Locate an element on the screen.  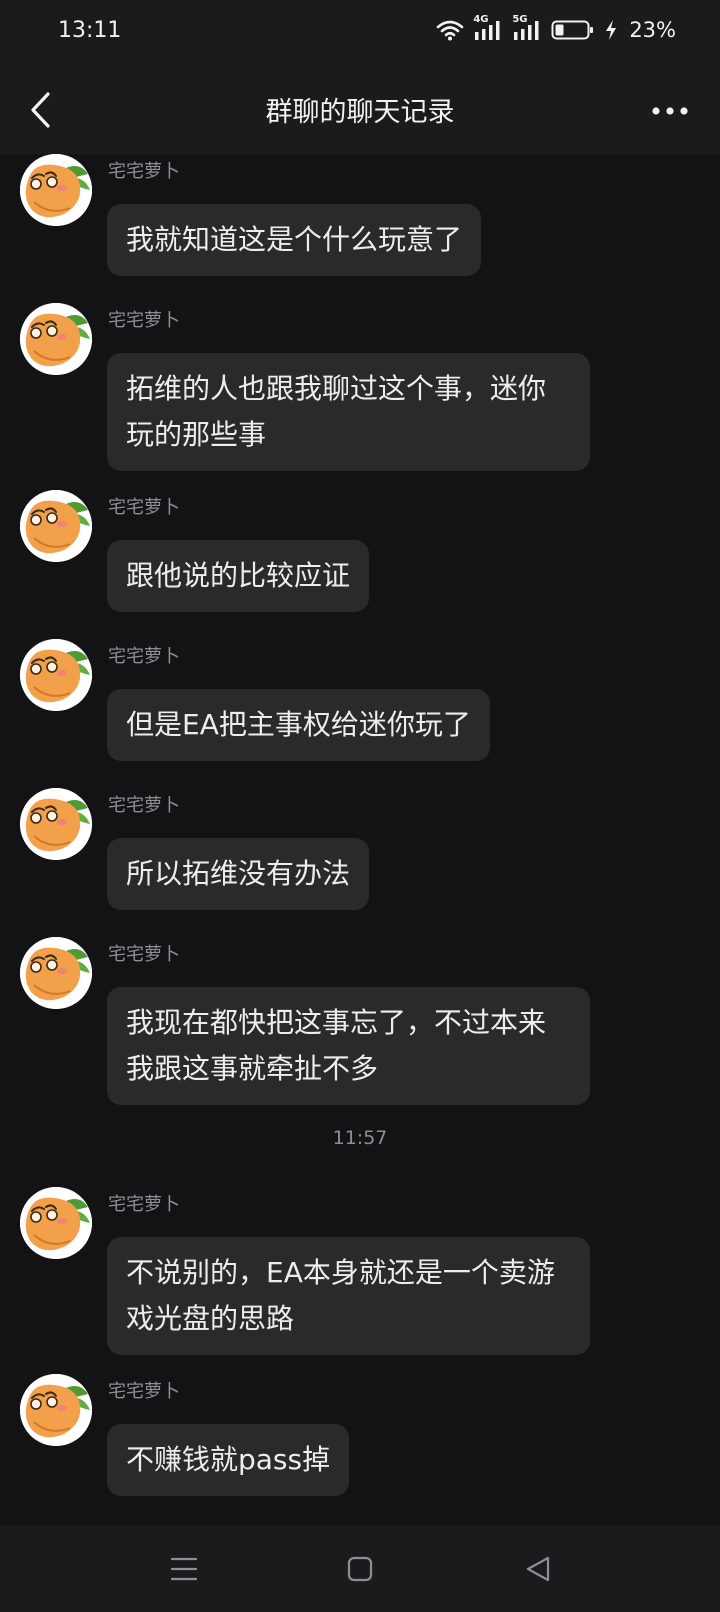
back-nav-button is located at coordinates (538, 1569).